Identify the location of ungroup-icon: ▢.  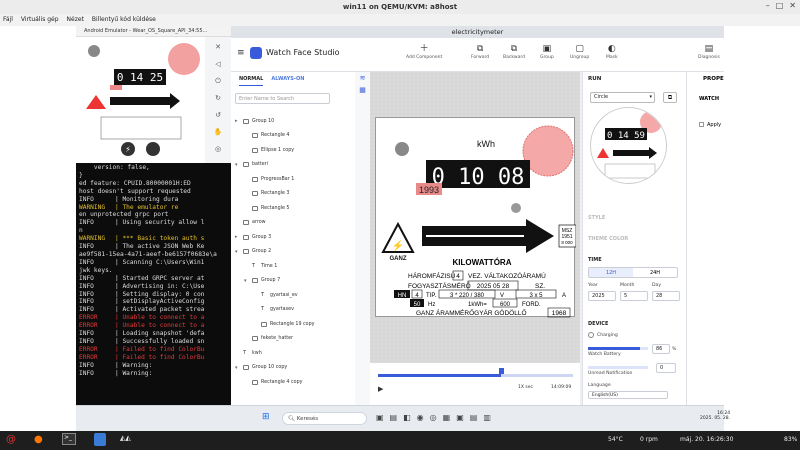
(579, 49).